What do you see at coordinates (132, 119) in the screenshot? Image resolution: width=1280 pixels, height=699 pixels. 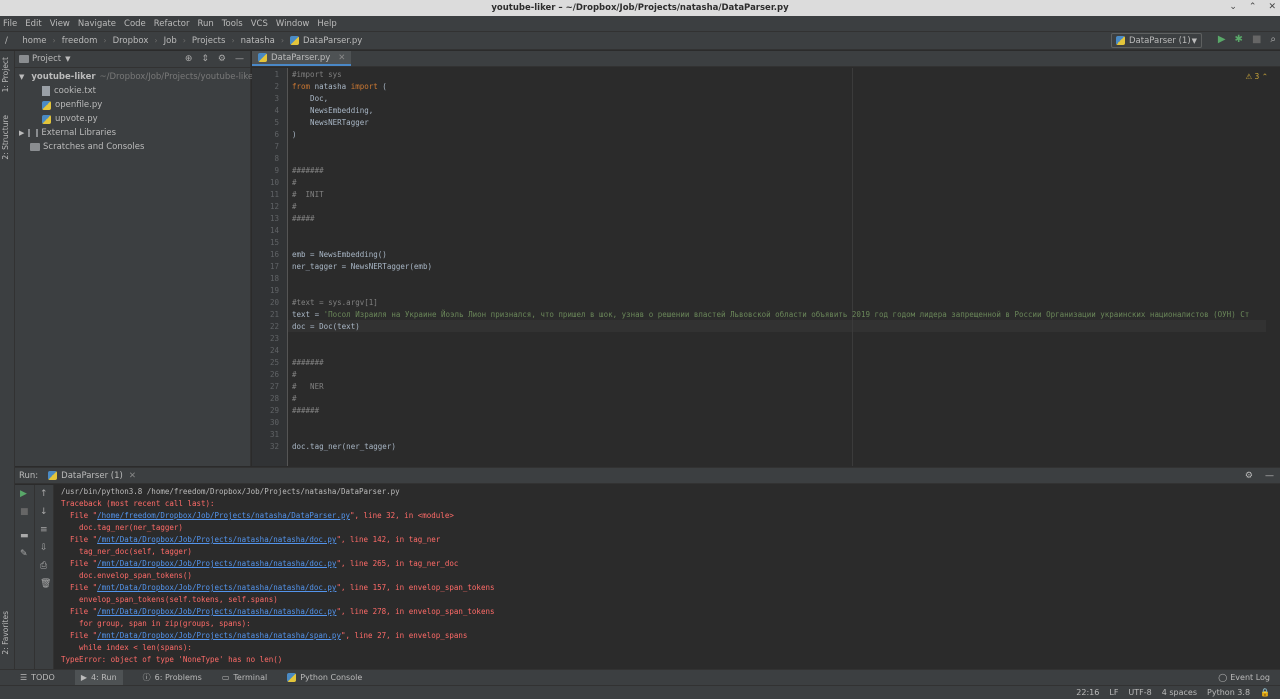 I see `tree-file: upvote.py` at bounding box center [132, 119].